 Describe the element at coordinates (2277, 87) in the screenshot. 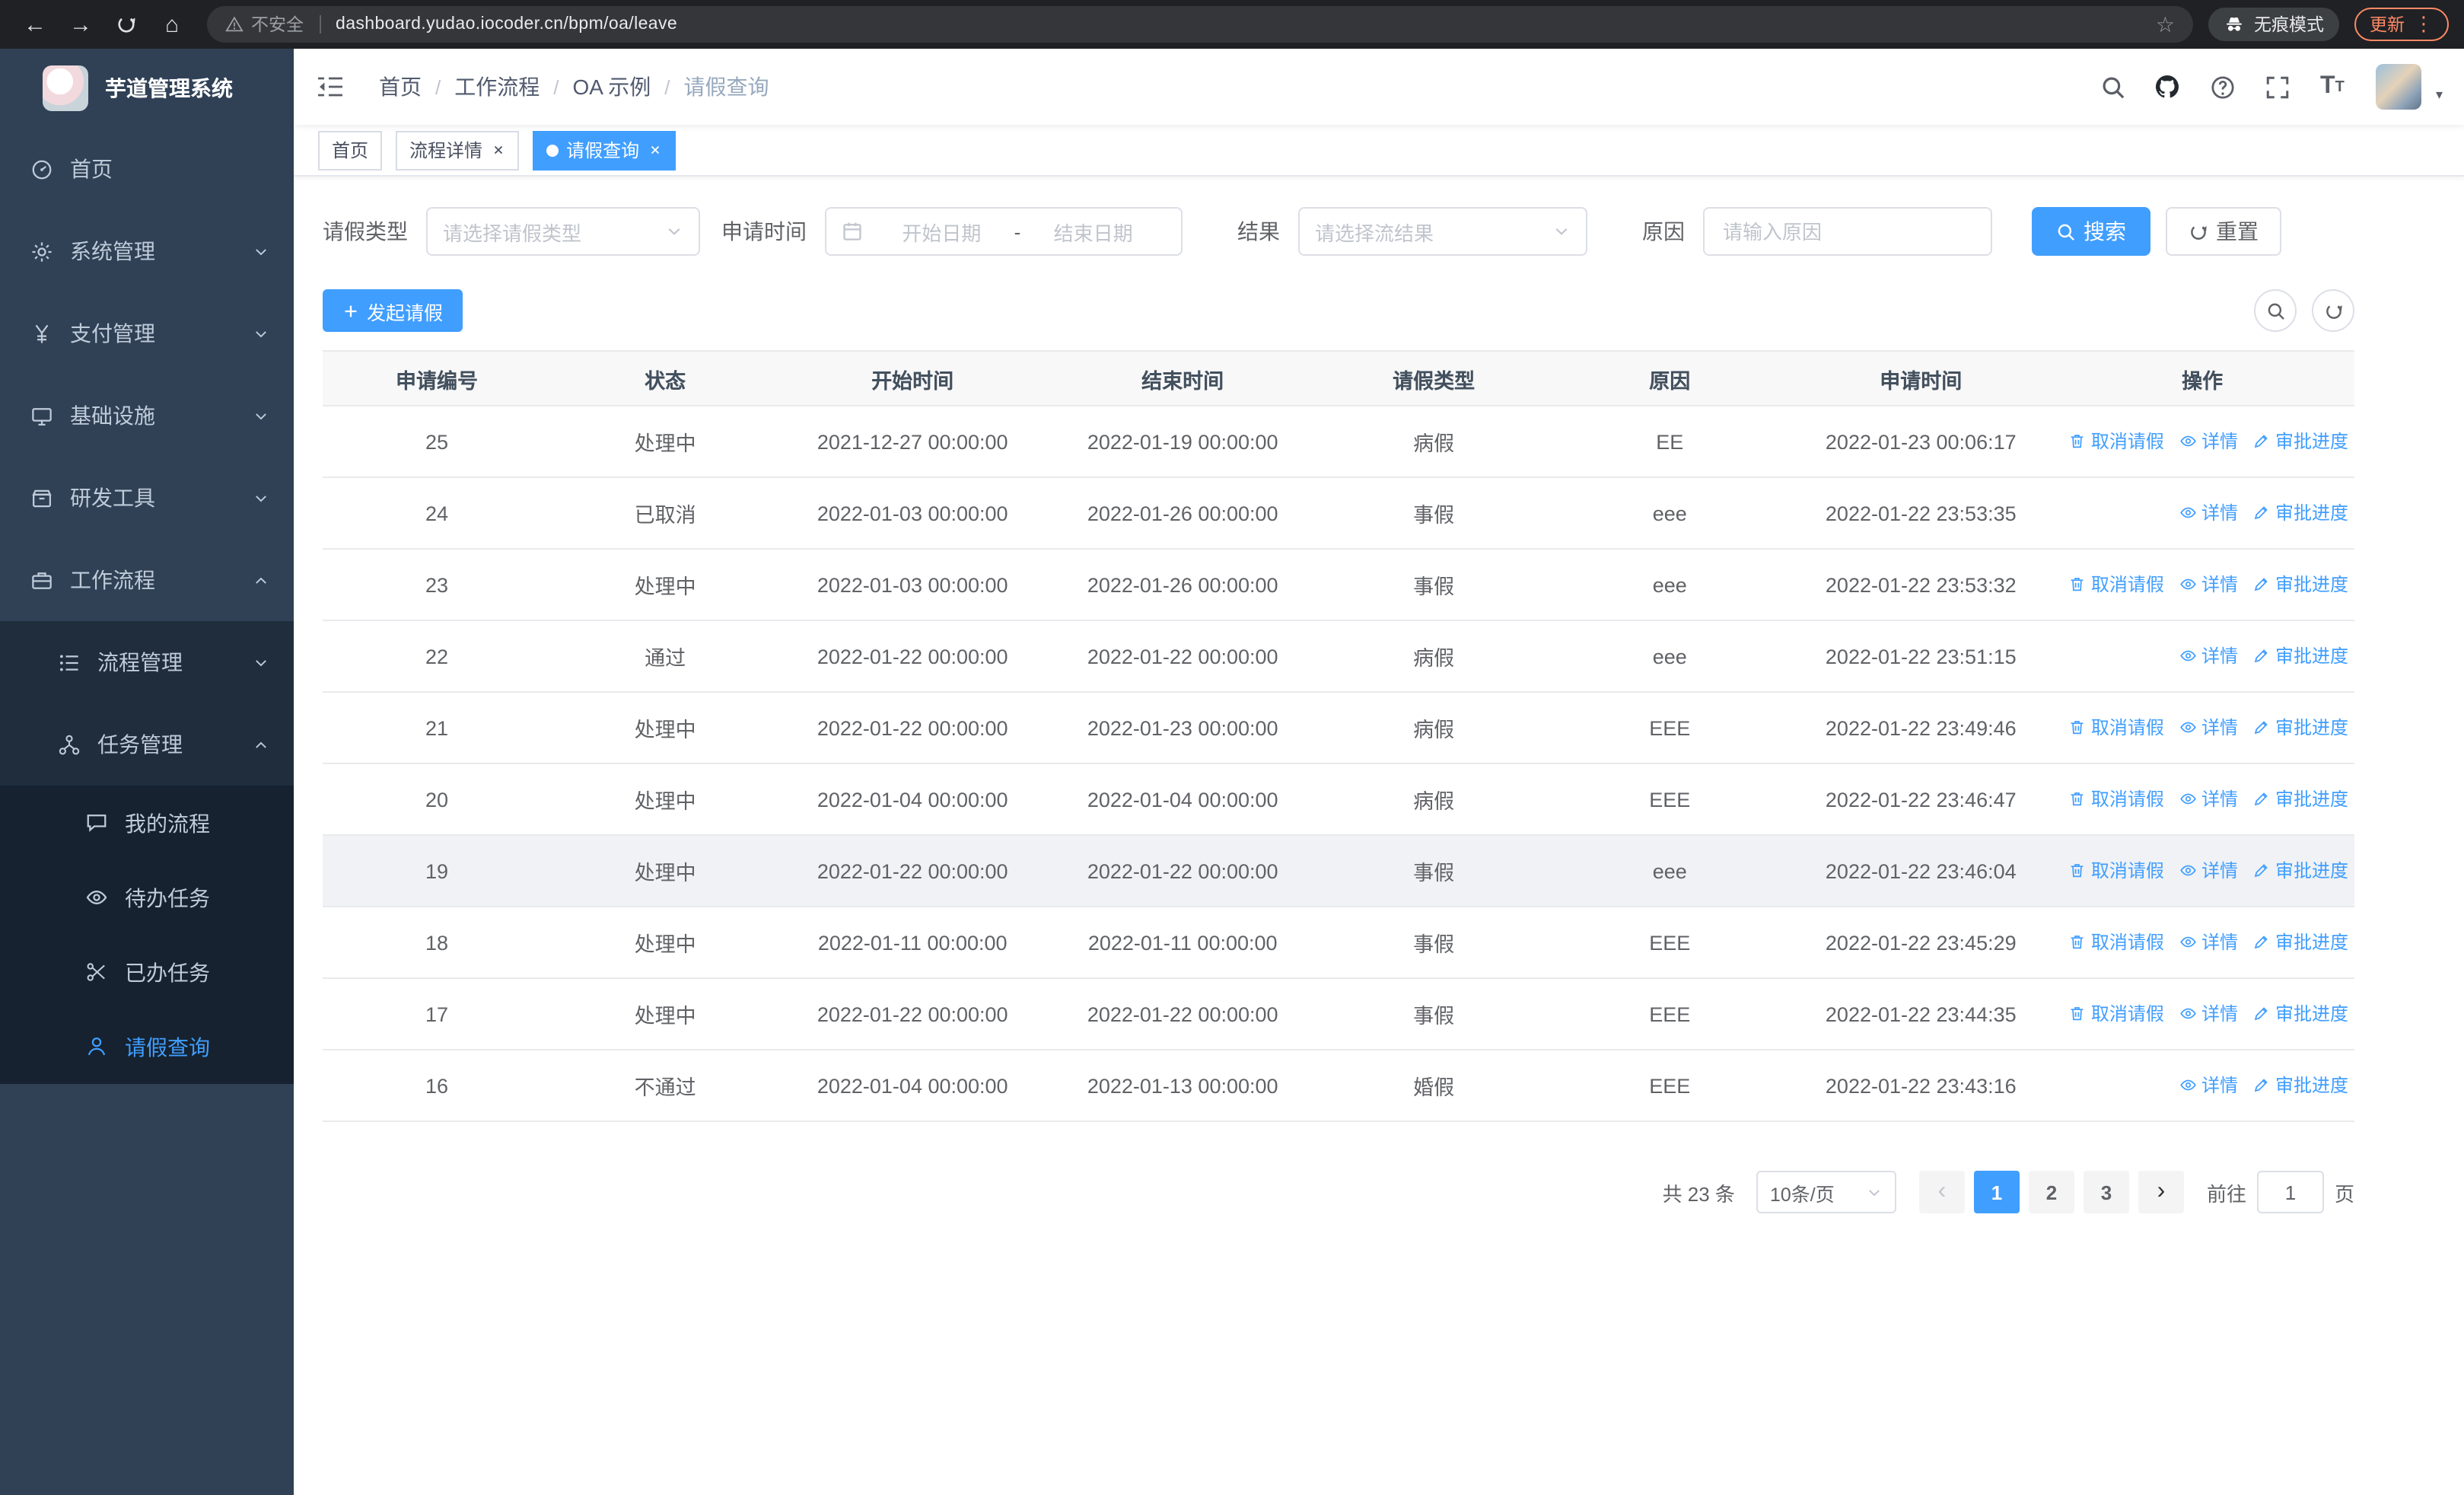

I see `fullscreen-button` at that location.